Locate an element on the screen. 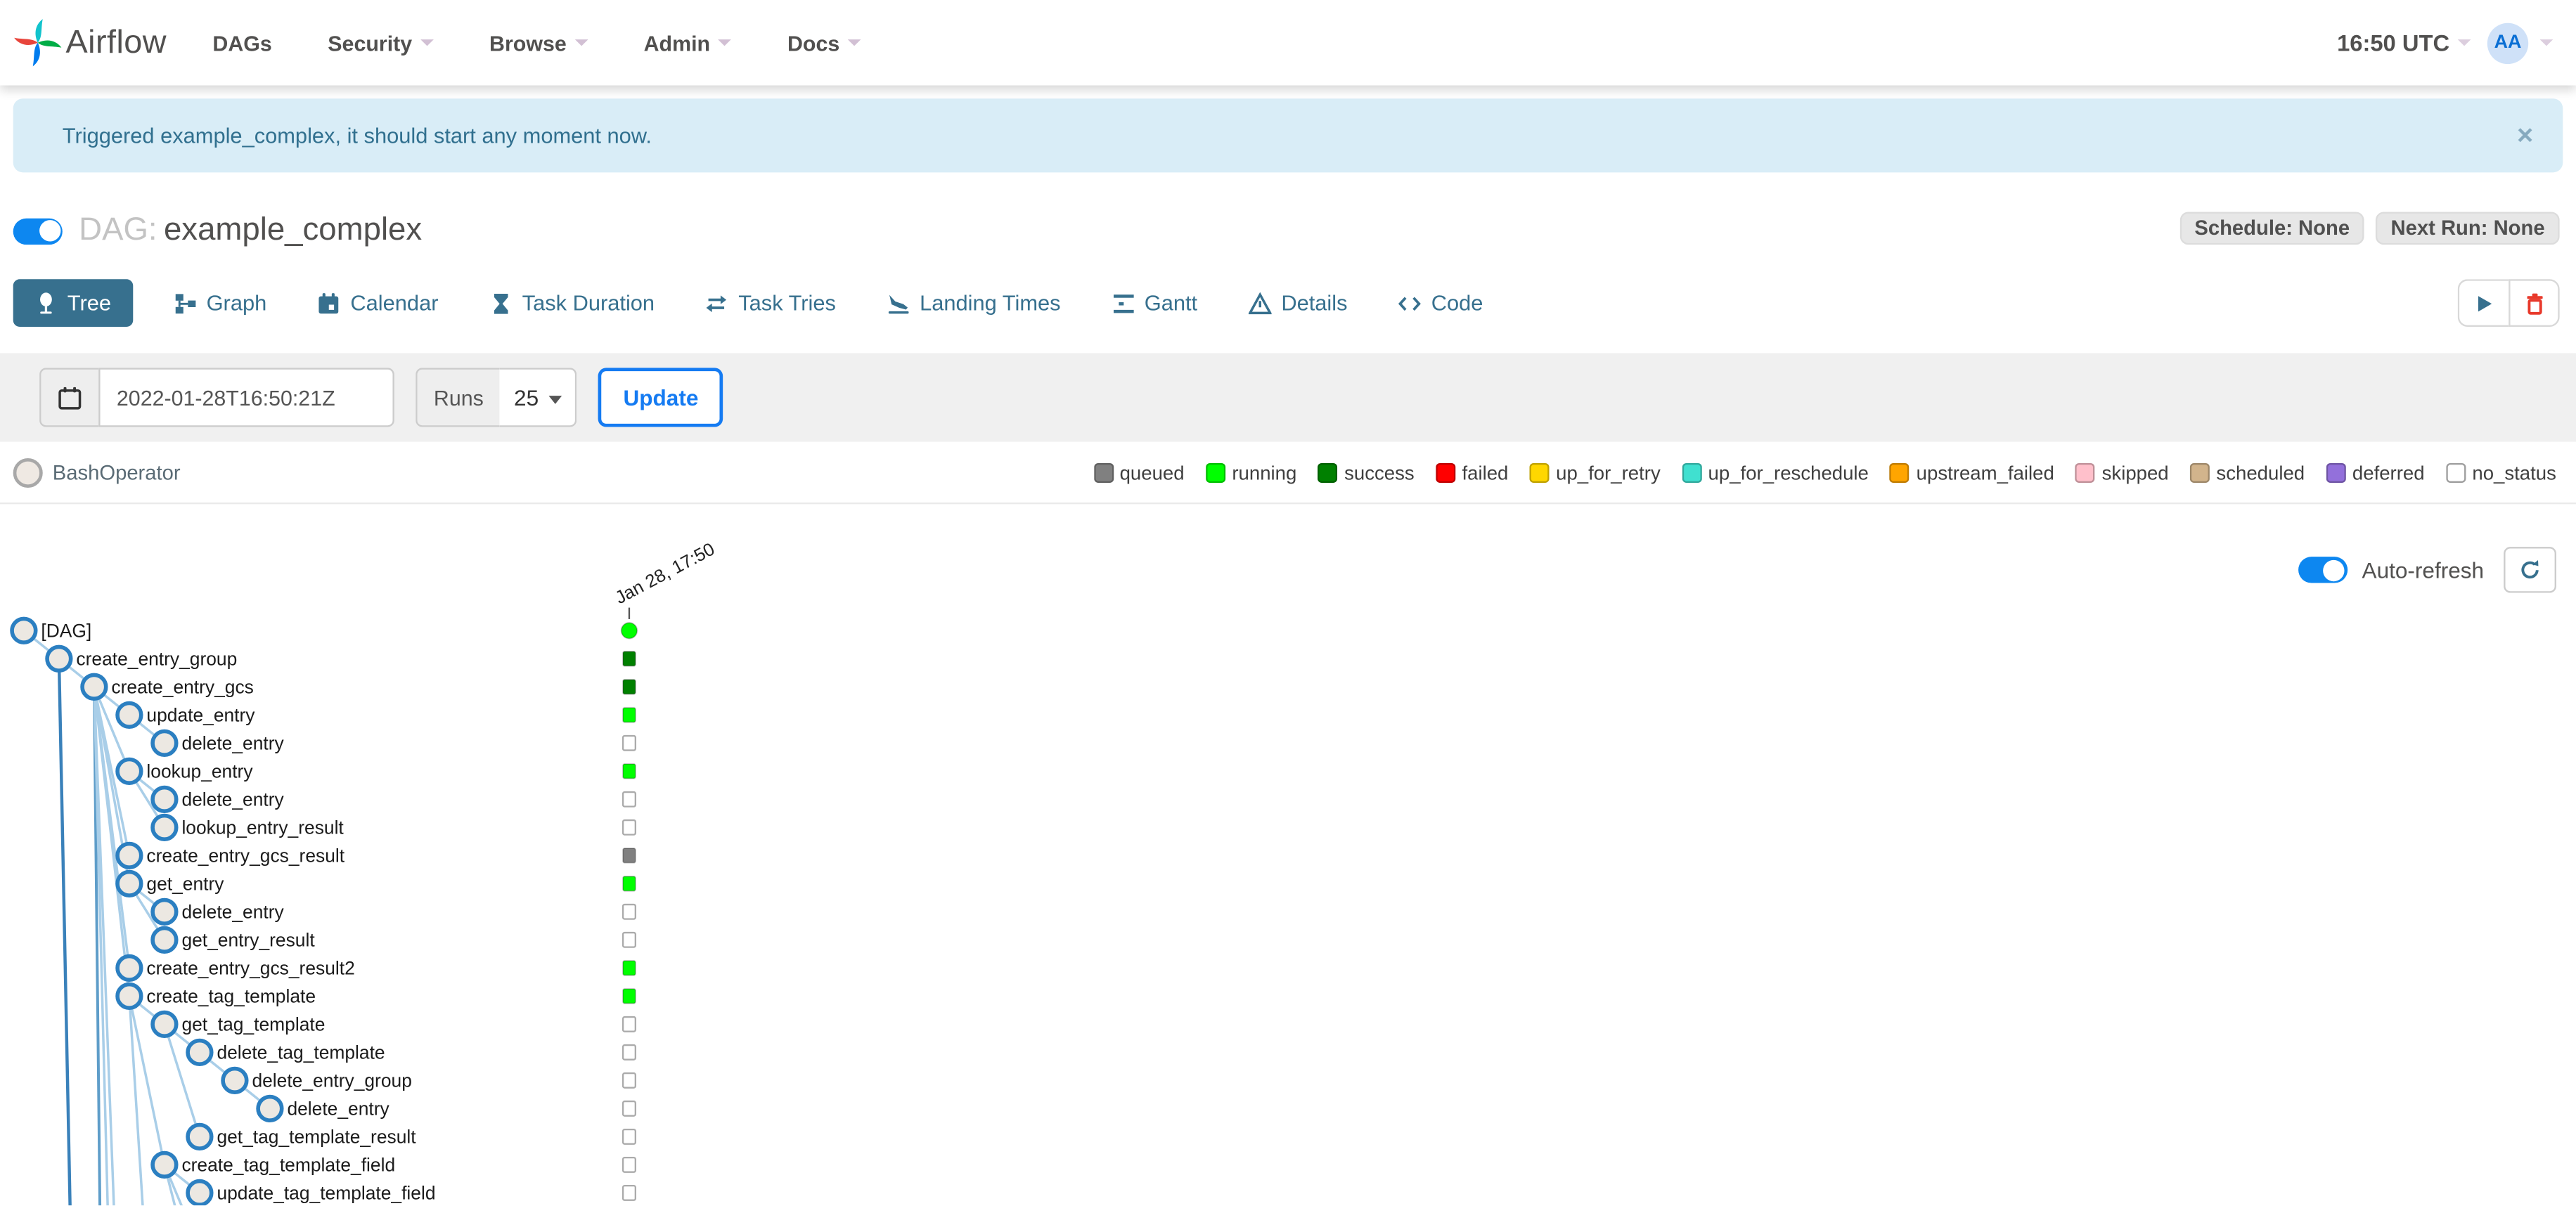 Image resolution: width=2576 pixels, height=1232 pixels. tab-details: Details is located at coordinates (1298, 303).